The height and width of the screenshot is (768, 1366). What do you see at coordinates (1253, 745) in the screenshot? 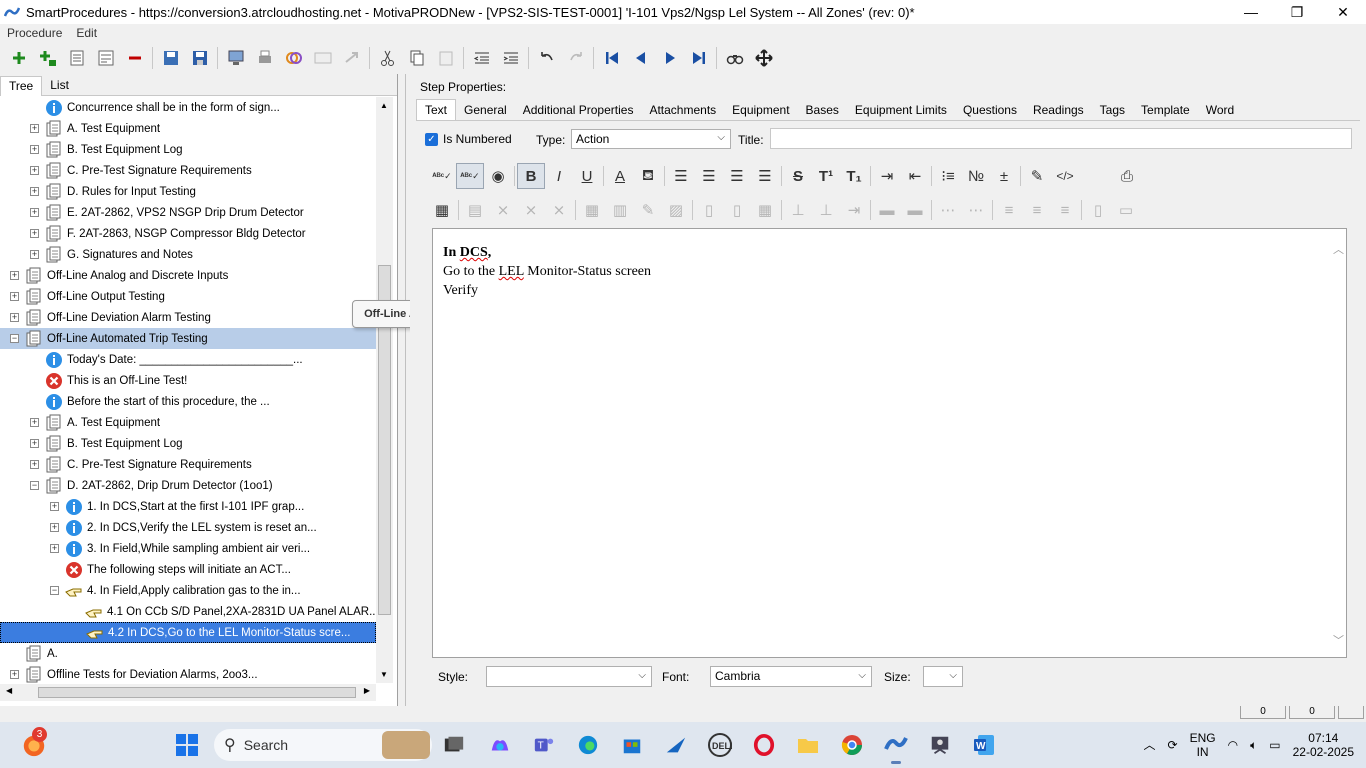
I see `volume-icon: 🔈︎` at bounding box center [1253, 745].